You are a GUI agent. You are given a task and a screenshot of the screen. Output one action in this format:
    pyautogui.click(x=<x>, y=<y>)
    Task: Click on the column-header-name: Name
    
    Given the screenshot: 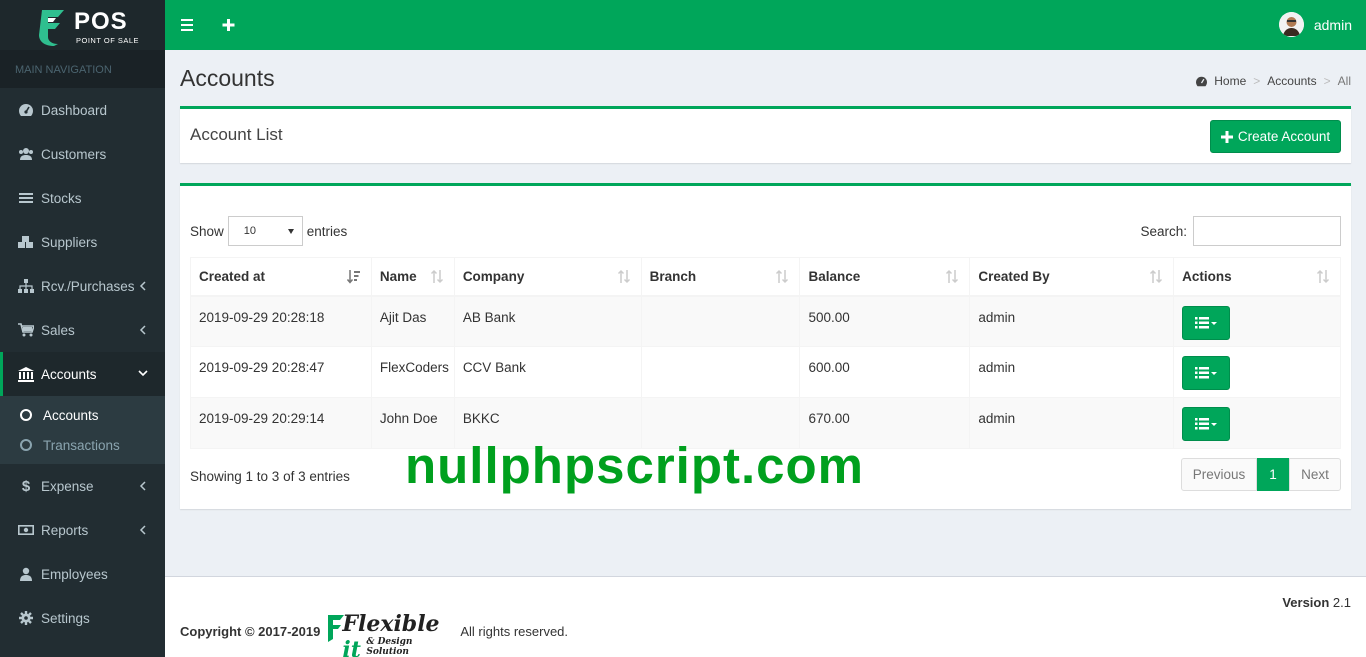 What is the action you would take?
    pyautogui.click(x=412, y=277)
    